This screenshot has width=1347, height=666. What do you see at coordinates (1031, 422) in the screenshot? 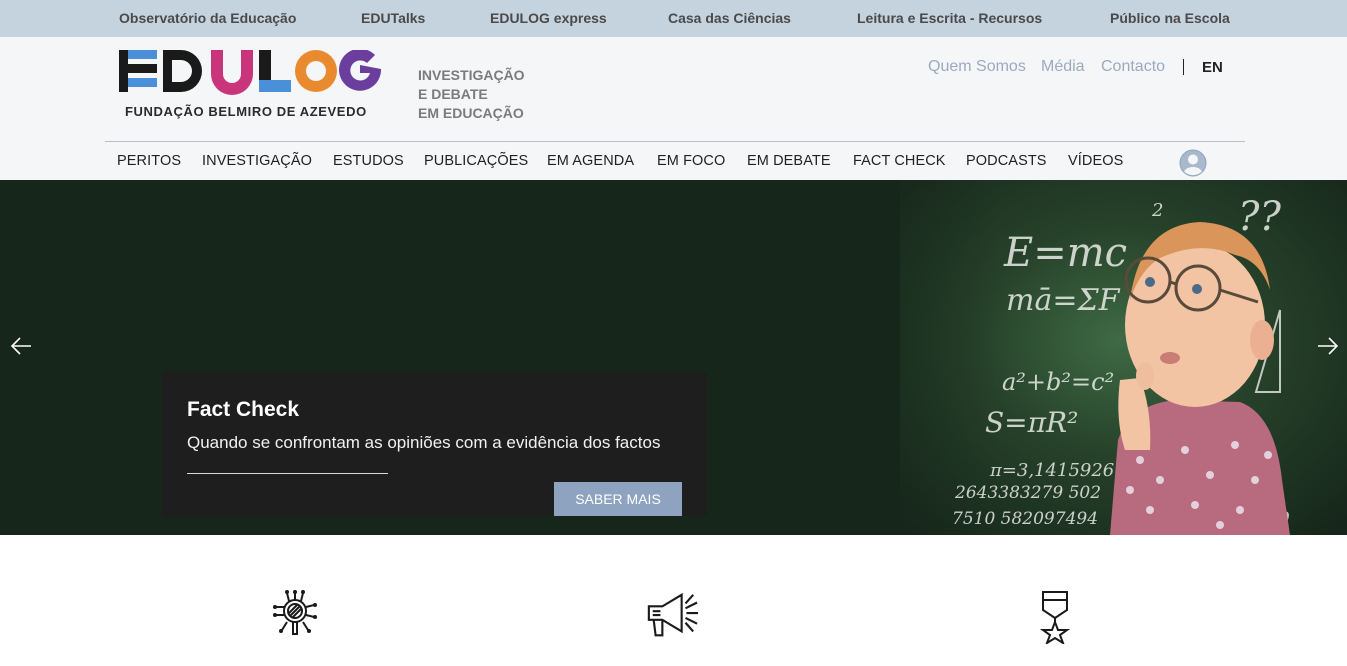
I see `chalk-formula-area: S=πR²` at bounding box center [1031, 422].